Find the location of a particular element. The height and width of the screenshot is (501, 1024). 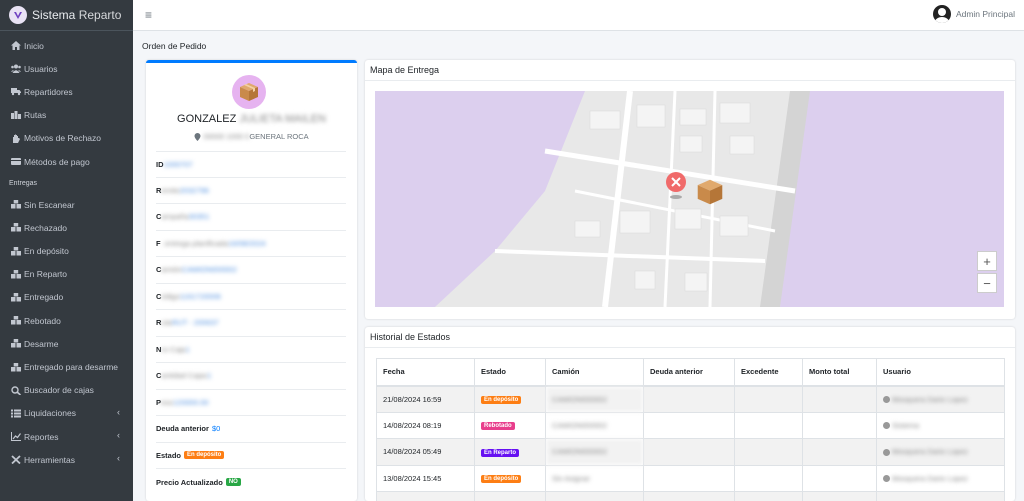

sidebar-item-label: Motivos de Rechazo is located at coordinates (63, 138).